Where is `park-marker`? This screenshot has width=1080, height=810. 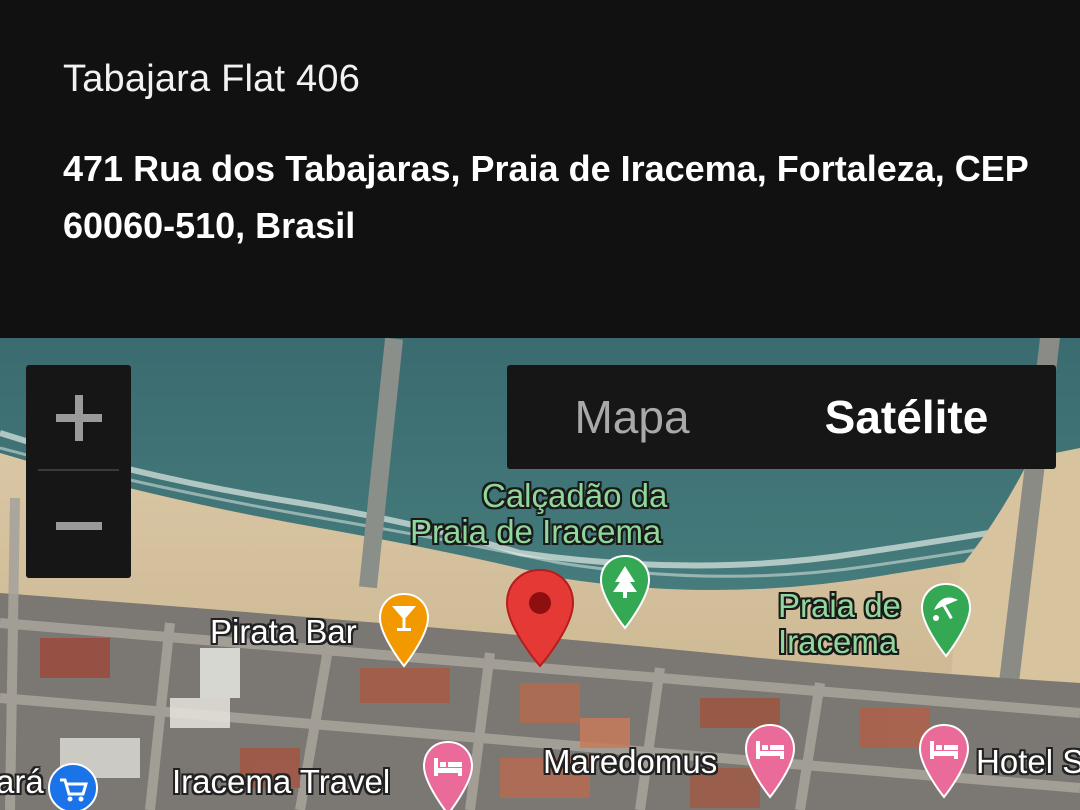
park-marker is located at coordinates (625, 592).